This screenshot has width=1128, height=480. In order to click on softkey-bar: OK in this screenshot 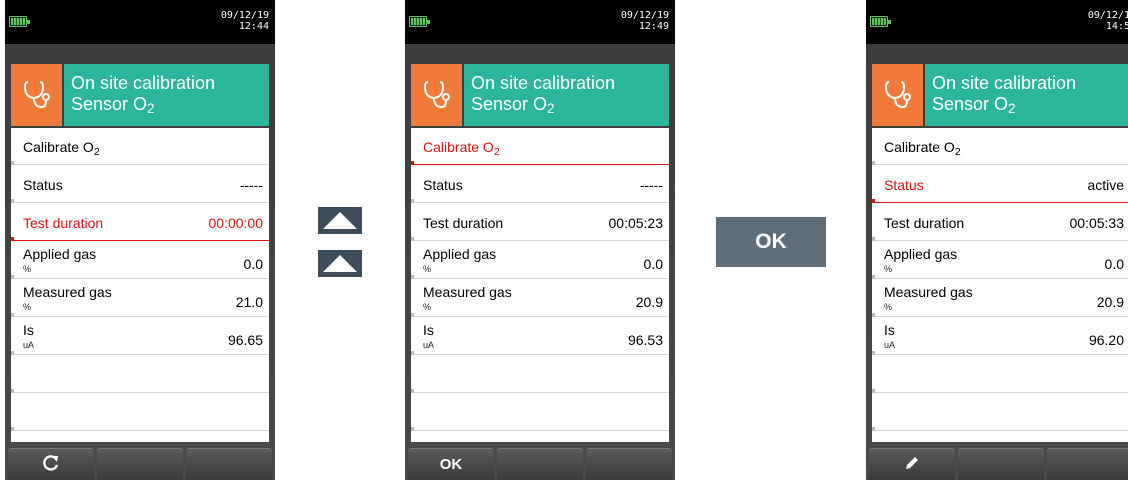, I will do `click(540, 463)`.